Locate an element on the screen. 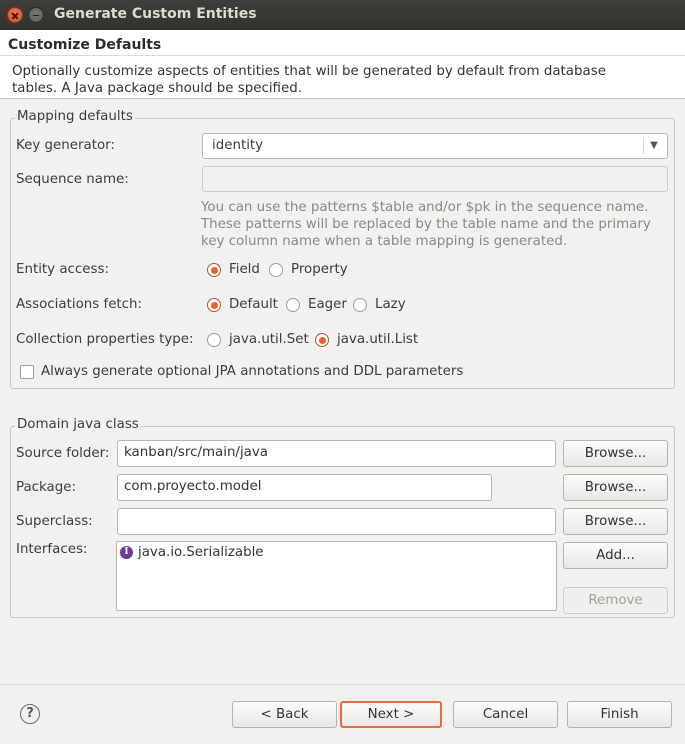  collection-set-radio is located at coordinates (214, 340).